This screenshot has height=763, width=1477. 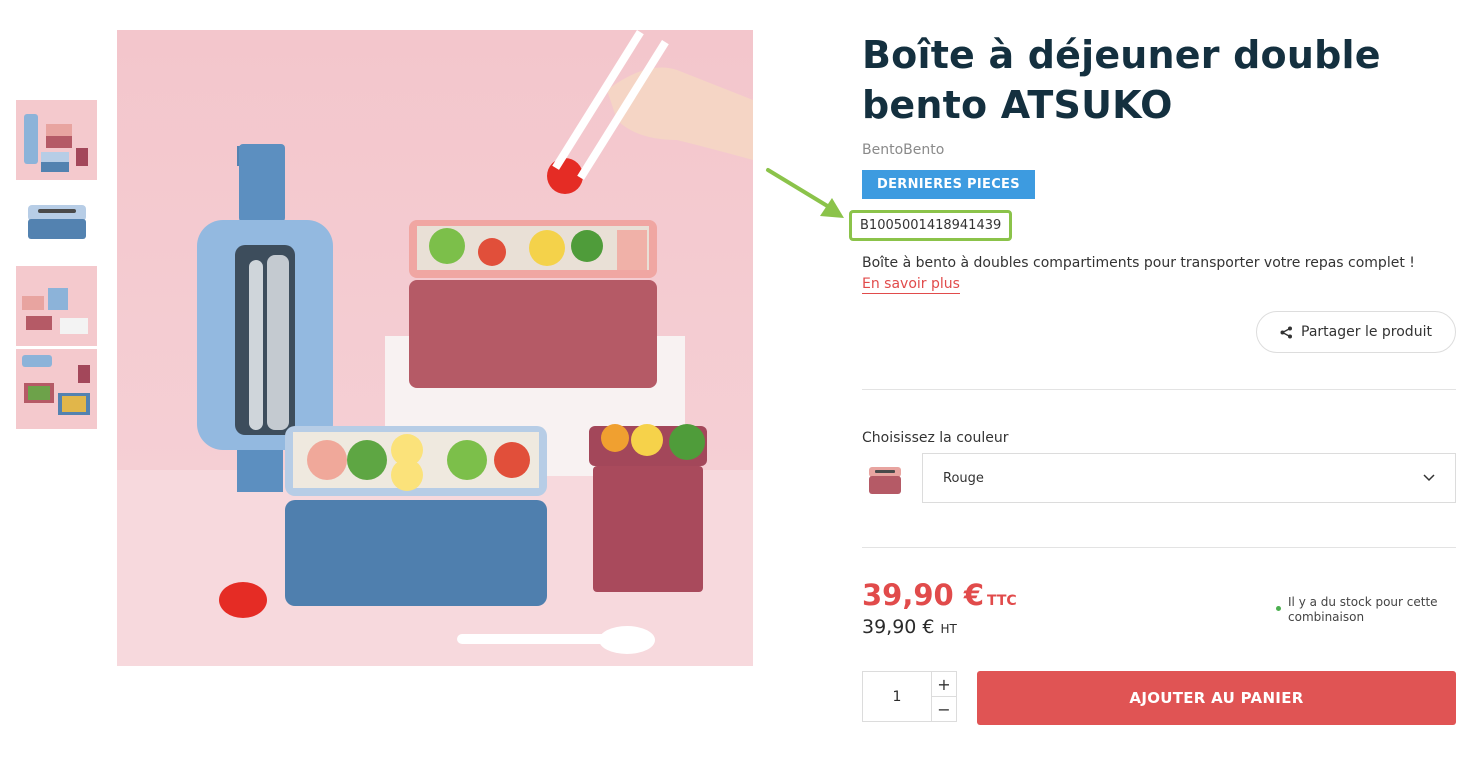 What do you see at coordinates (1366, 332) in the screenshot?
I see `share-label: Partager le produit` at bounding box center [1366, 332].